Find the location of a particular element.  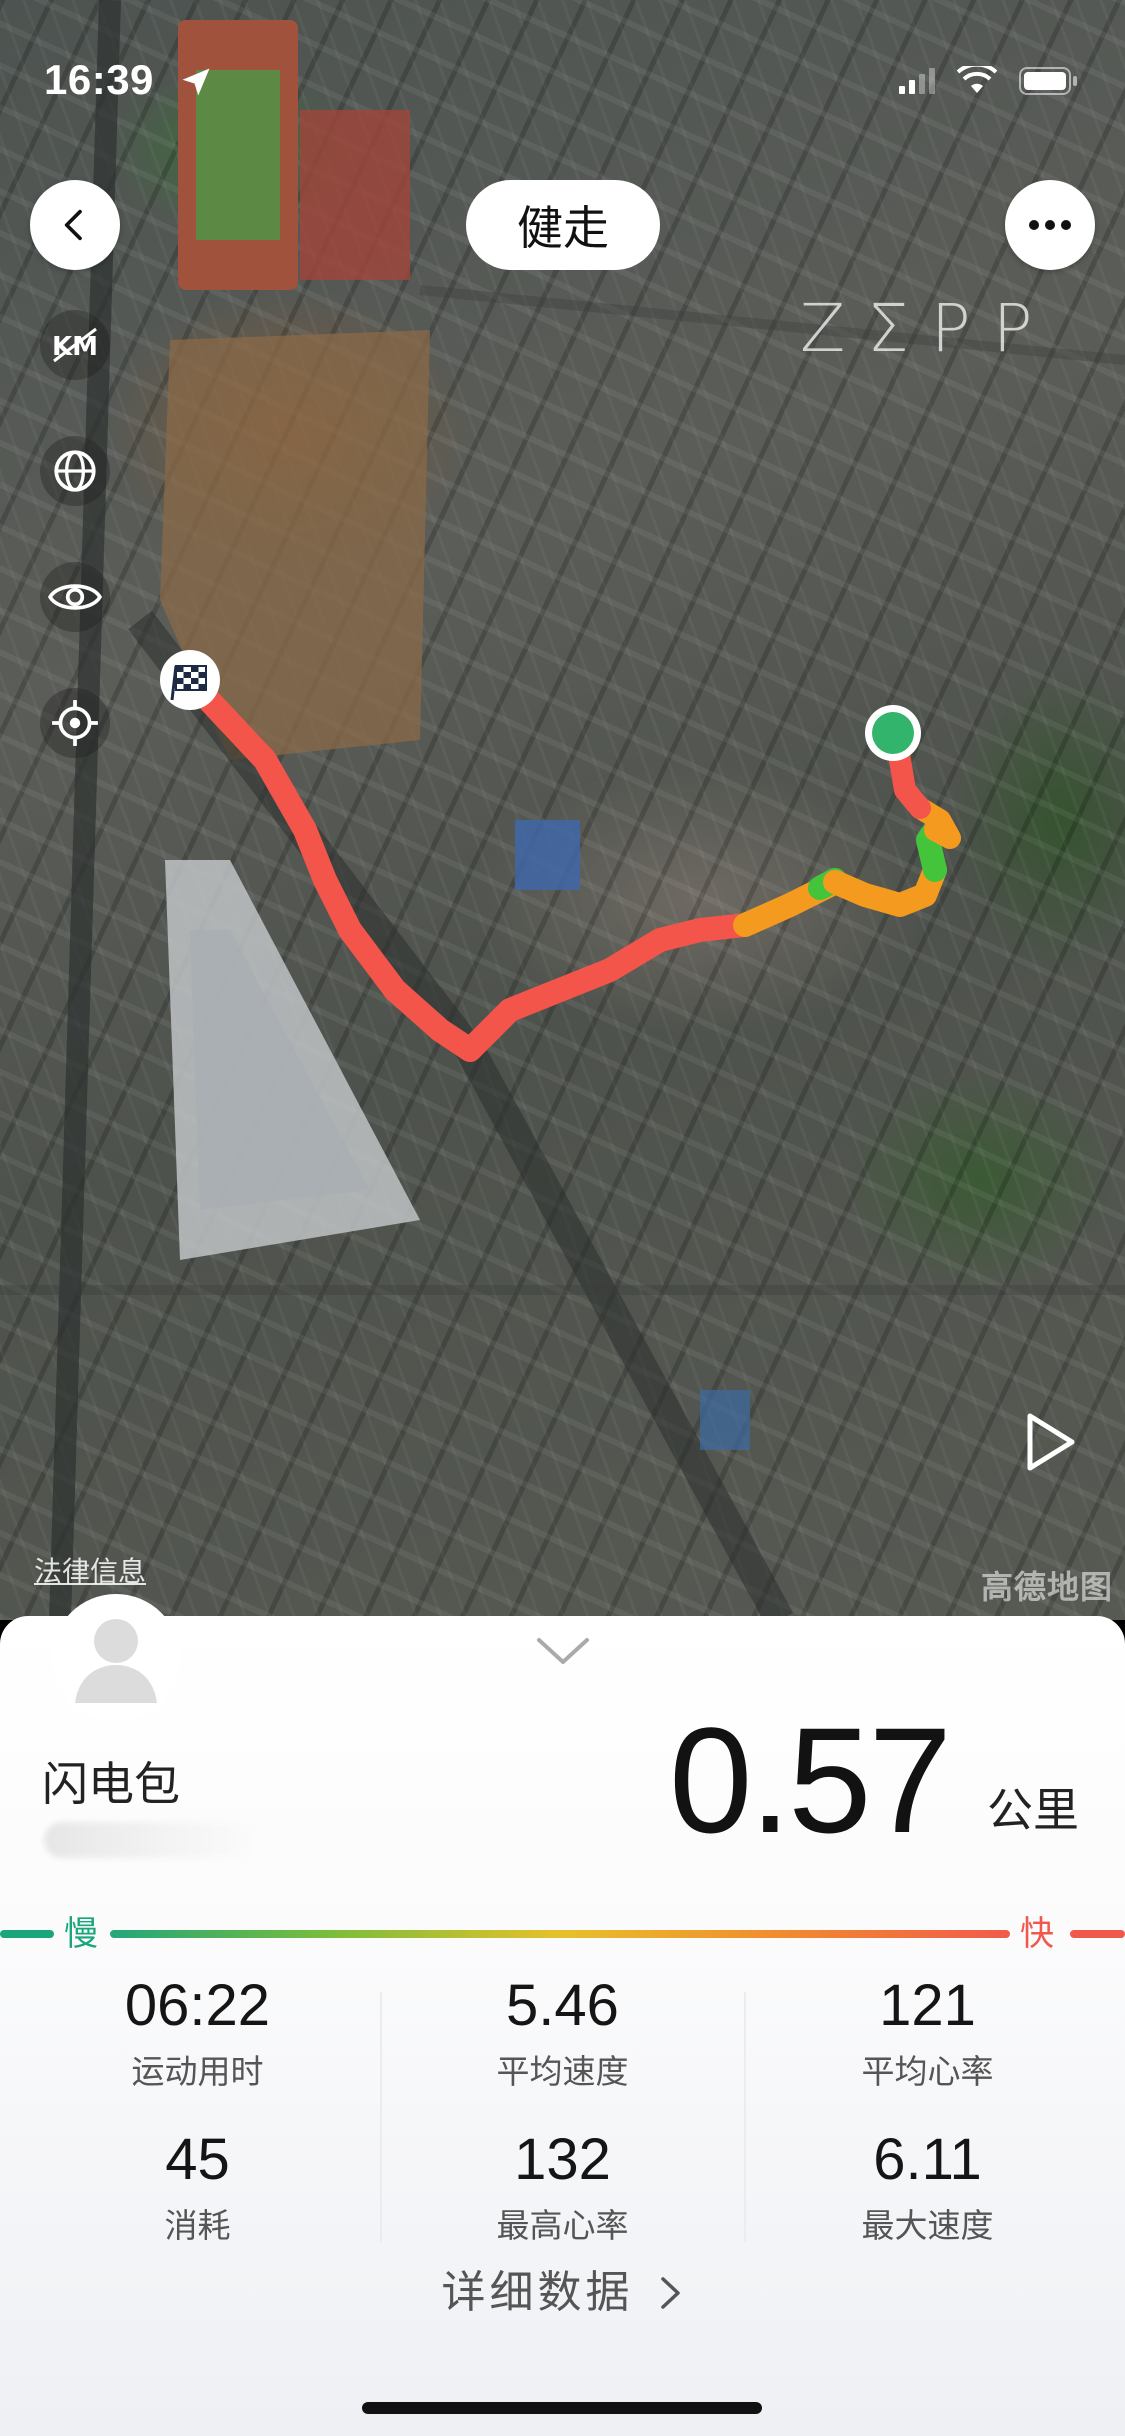

eye-icon is located at coordinates (75, 597).